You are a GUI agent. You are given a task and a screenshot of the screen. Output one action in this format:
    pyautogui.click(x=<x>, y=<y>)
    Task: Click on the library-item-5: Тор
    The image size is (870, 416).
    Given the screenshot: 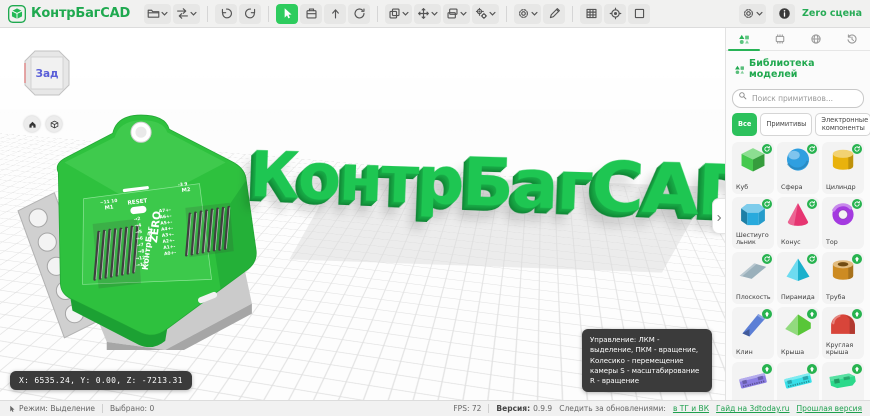 What is the action you would take?
    pyautogui.click(x=843, y=223)
    